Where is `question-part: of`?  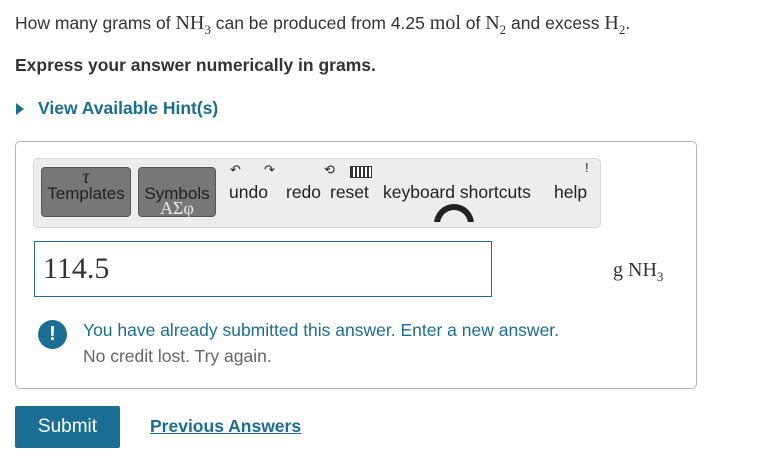 question-part: of is located at coordinates (473, 23).